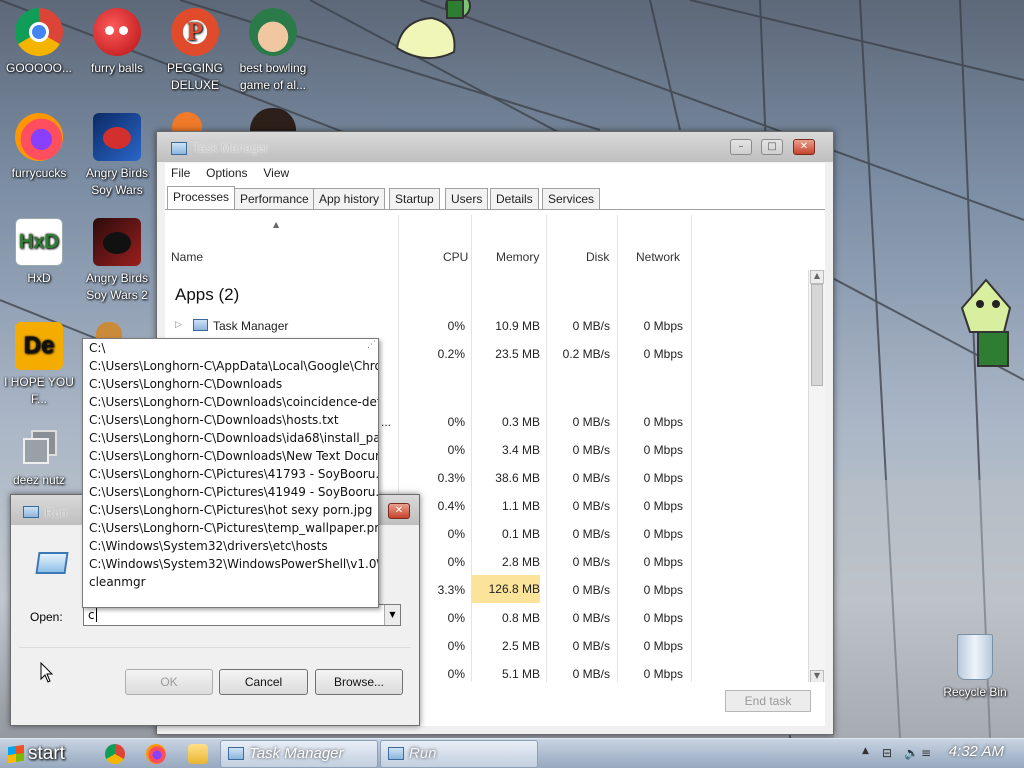 This screenshot has width=1024, height=768. I want to click on chevron-down-icon: ▼, so click(392, 615).